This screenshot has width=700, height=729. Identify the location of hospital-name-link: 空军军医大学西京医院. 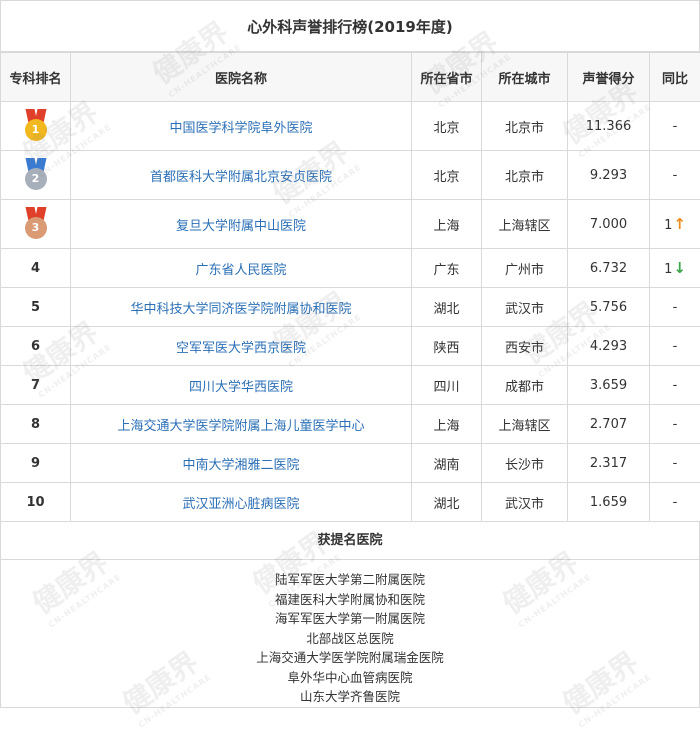
(241, 346).